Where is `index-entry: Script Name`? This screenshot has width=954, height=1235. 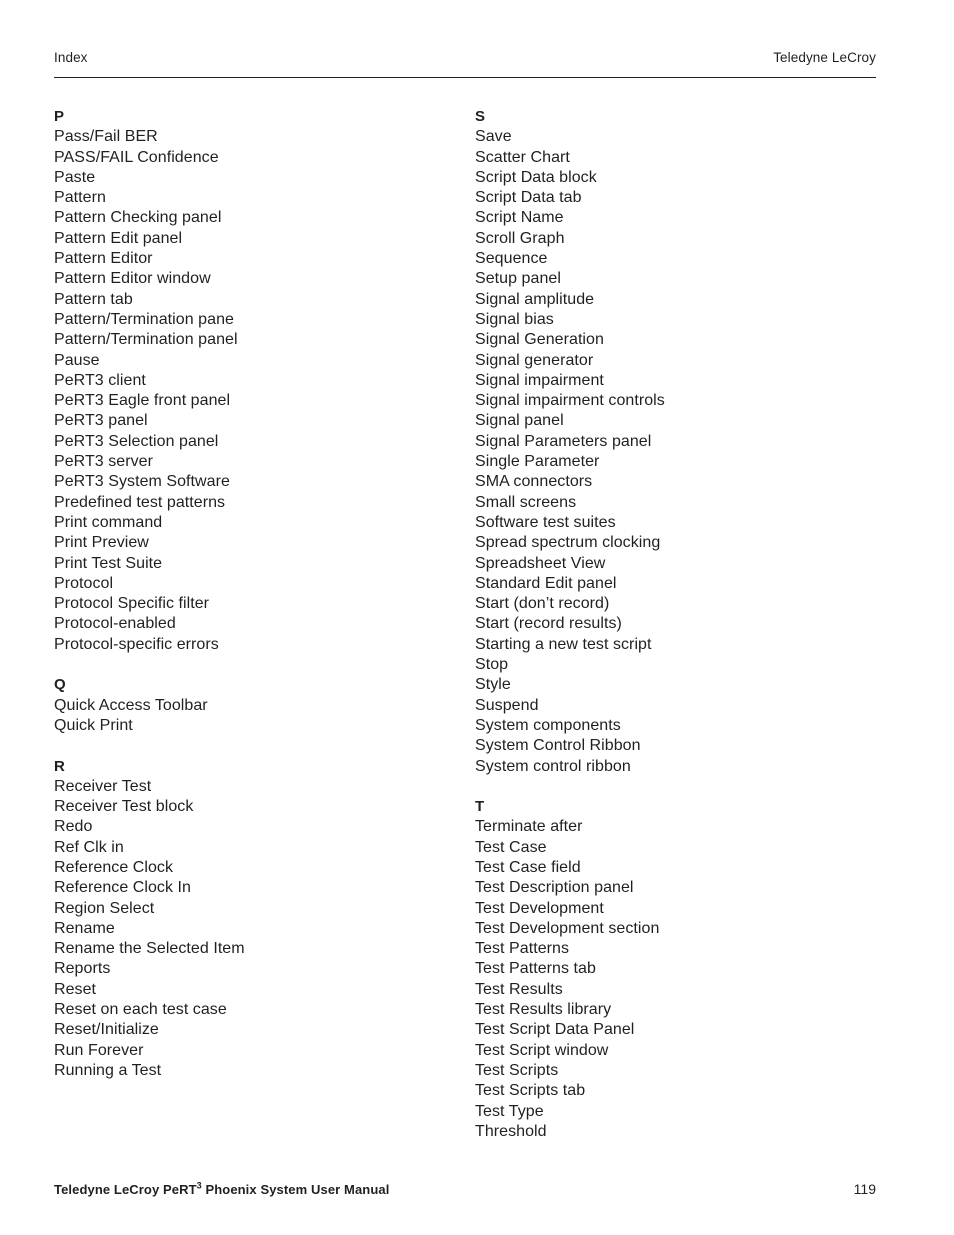
index-entry: Script Name is located at coordinates (519, 218).